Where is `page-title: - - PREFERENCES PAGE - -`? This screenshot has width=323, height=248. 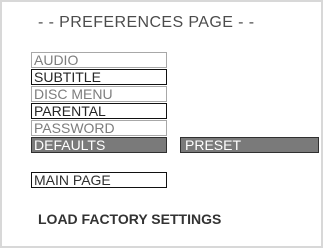 page-title: - - PREFERENCES PAGE - - is located at coordinates (146, 22).